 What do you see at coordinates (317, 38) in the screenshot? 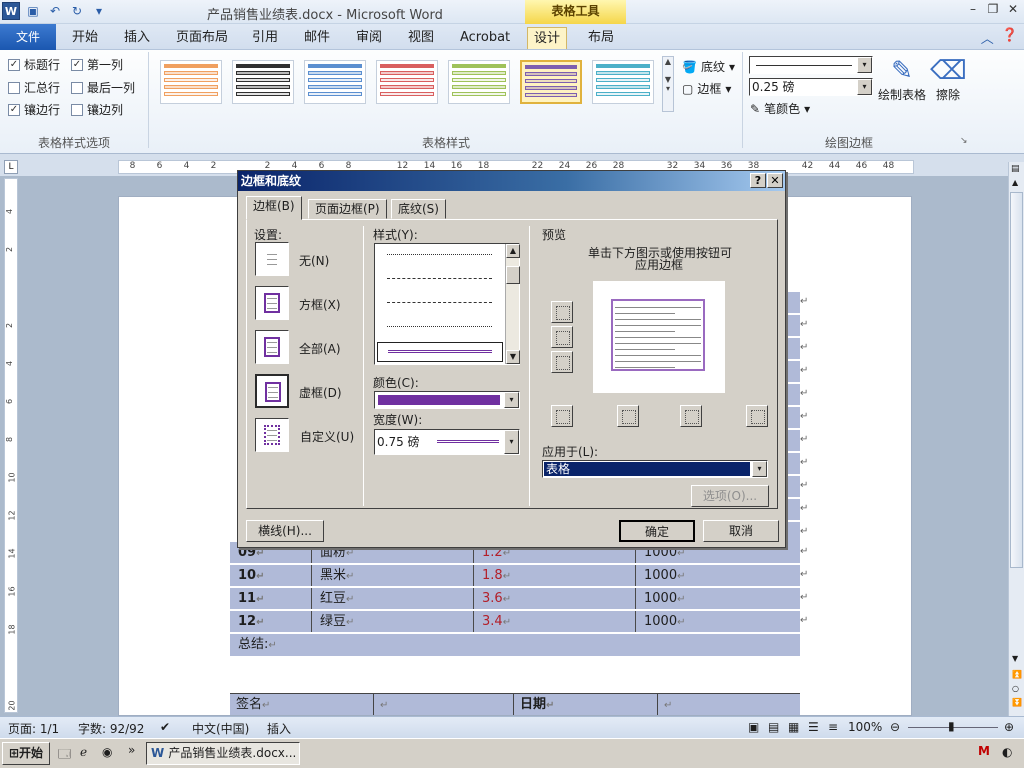
I see `tab-mailings: 邮件` at bounding box center [317, 38].